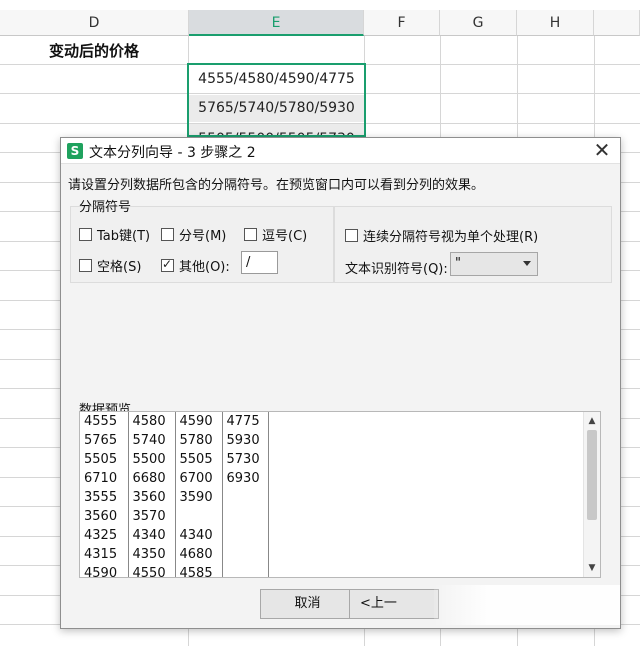 This screenshot has height=646, width=640. Describe the element at coordinates (104, 554) in the screenshot. I see `preview-cell: 4315` at that location.